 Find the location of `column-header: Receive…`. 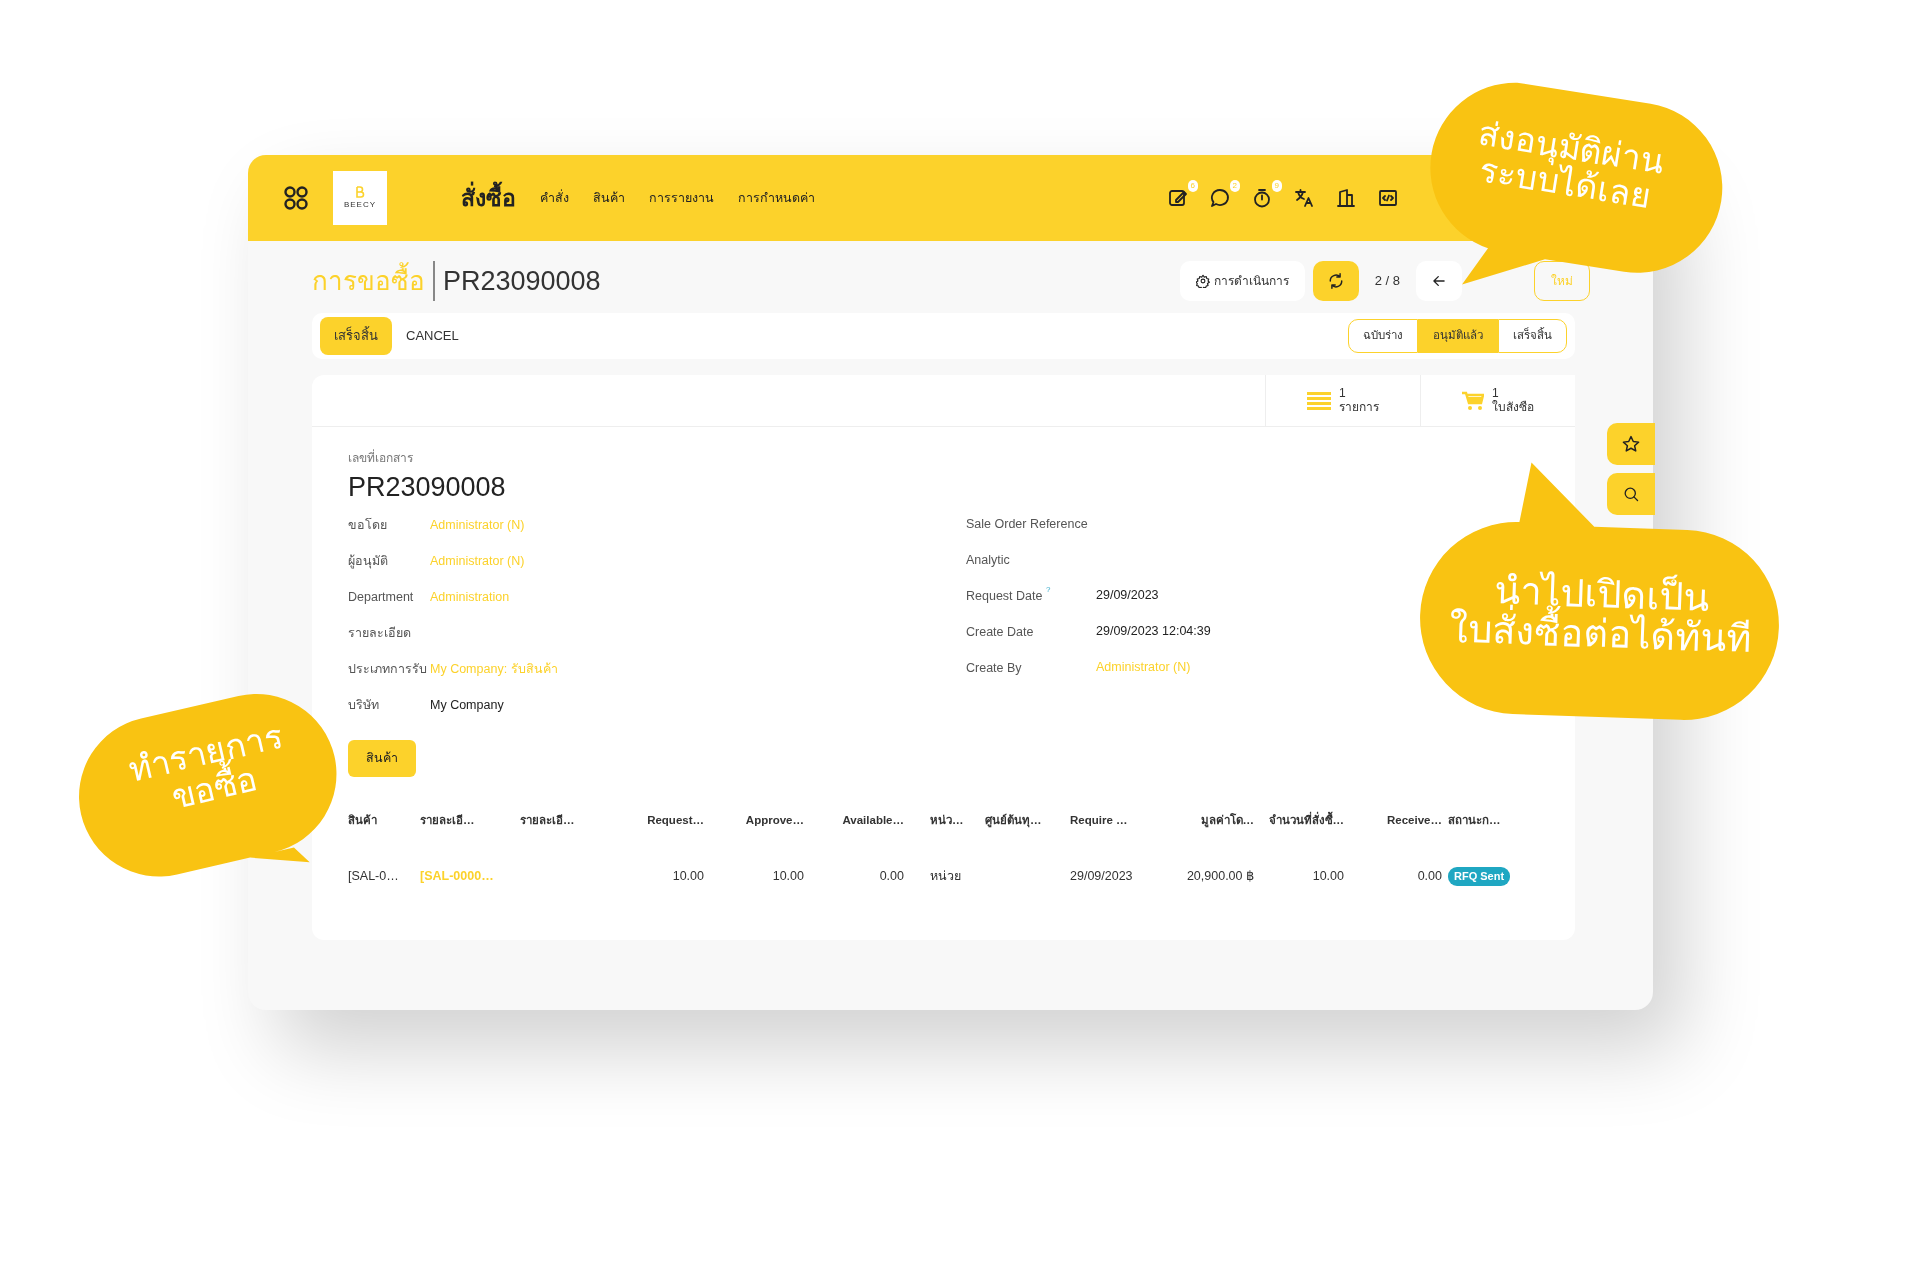

column-header: Receive… is located at coordinates (1399, 820).